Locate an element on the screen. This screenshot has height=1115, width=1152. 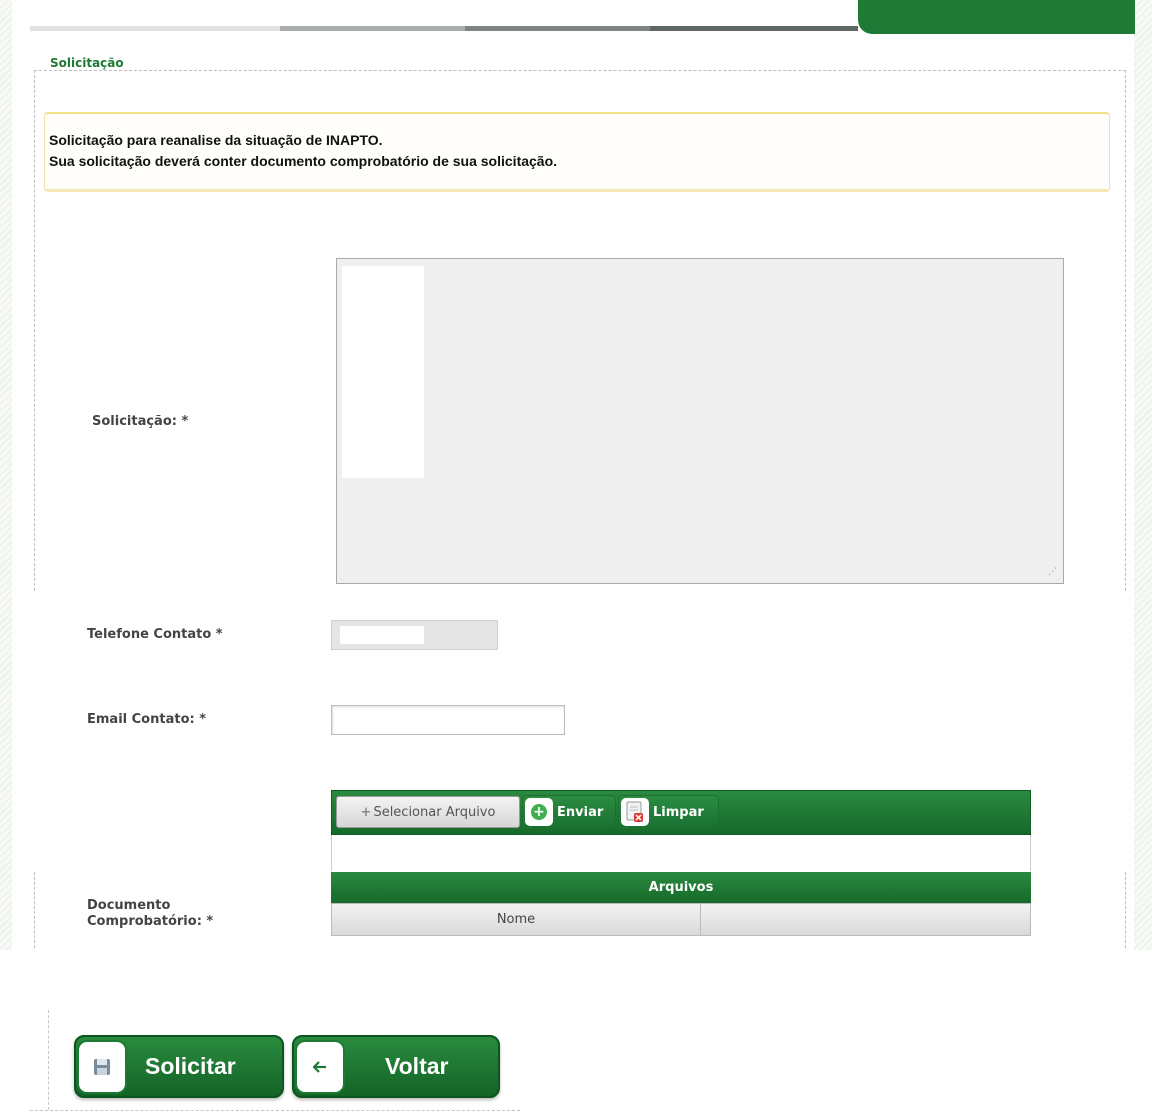
telefone-label: Telefone Contato * is located at coordinates (155, 634).